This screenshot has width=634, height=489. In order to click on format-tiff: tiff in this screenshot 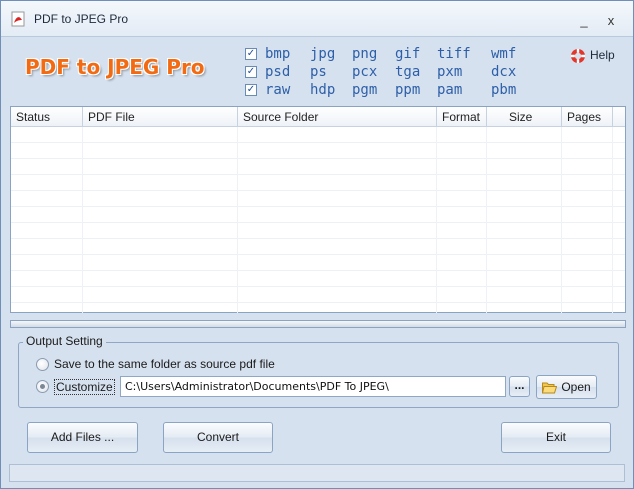, I will do `click(454, 54)`.